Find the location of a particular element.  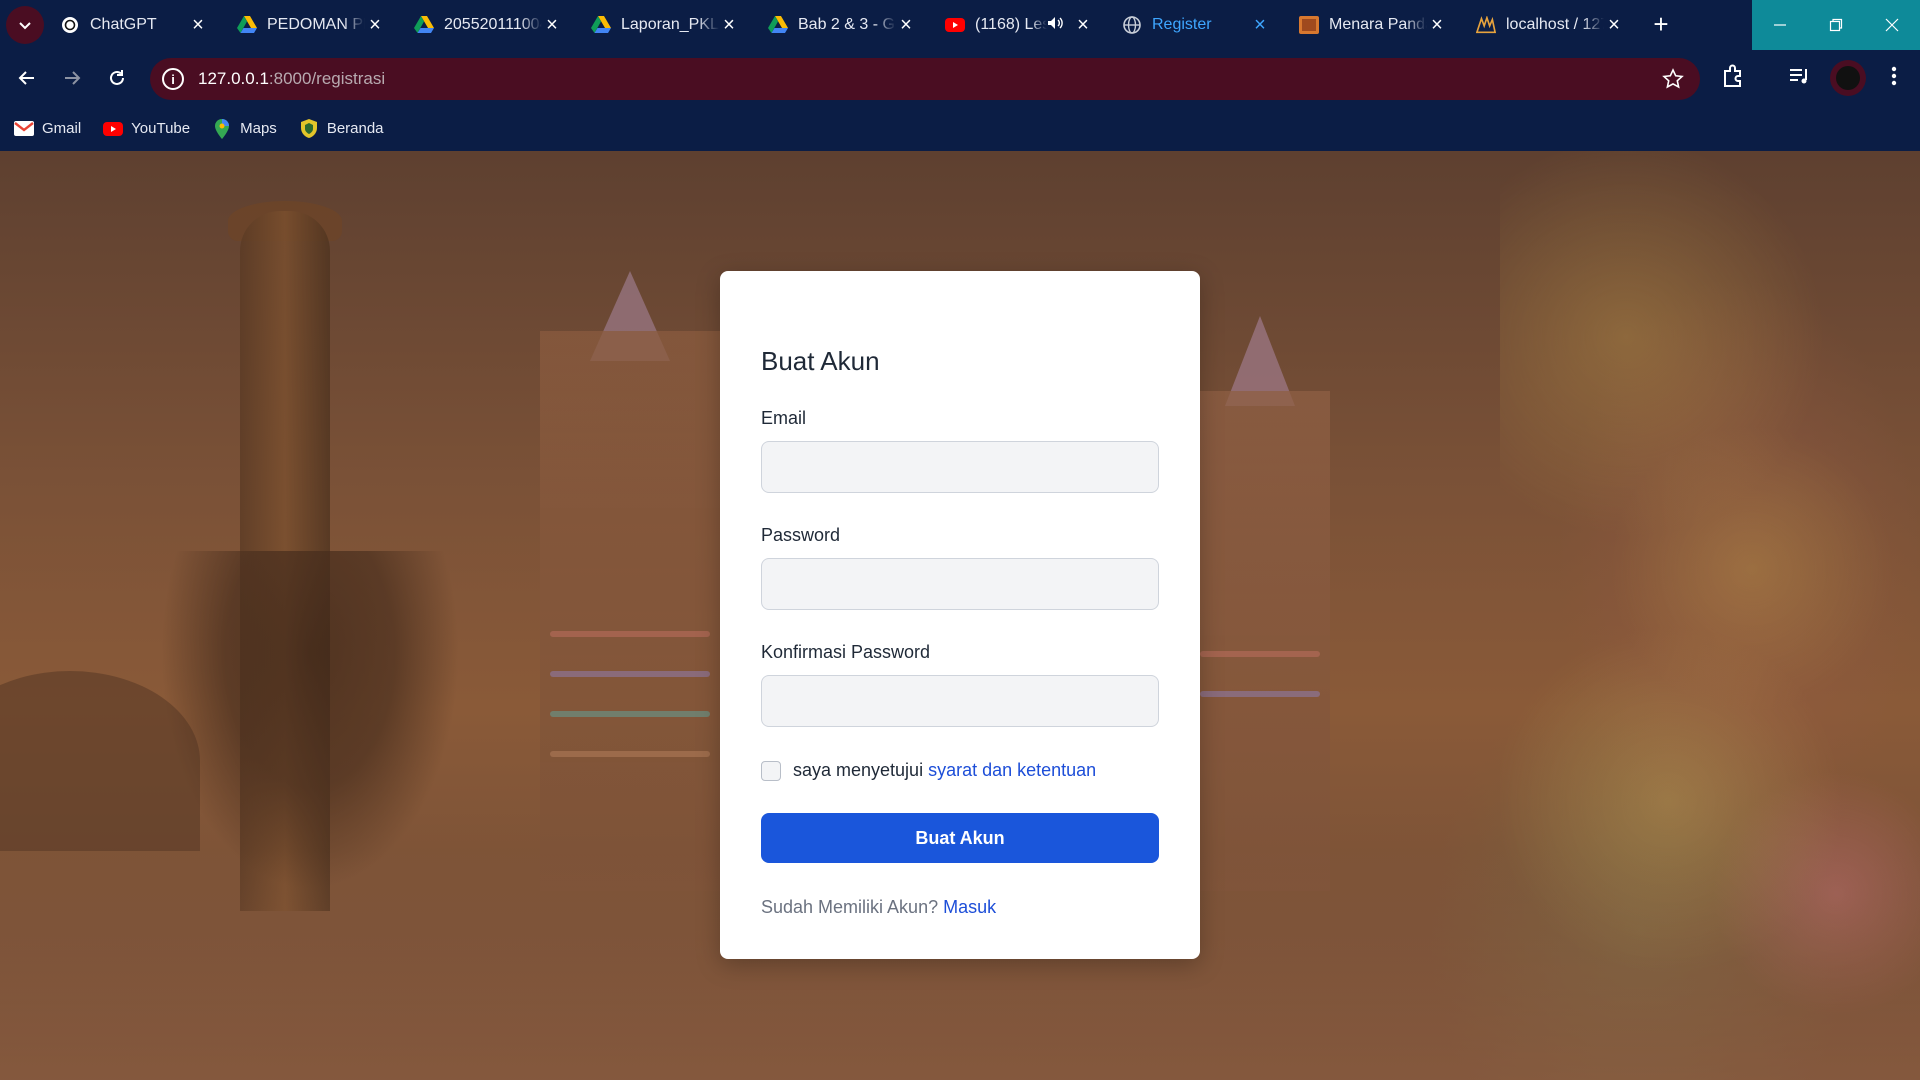

tab-localhost: localhost / 127 × is located at coordinates (1548, 25).